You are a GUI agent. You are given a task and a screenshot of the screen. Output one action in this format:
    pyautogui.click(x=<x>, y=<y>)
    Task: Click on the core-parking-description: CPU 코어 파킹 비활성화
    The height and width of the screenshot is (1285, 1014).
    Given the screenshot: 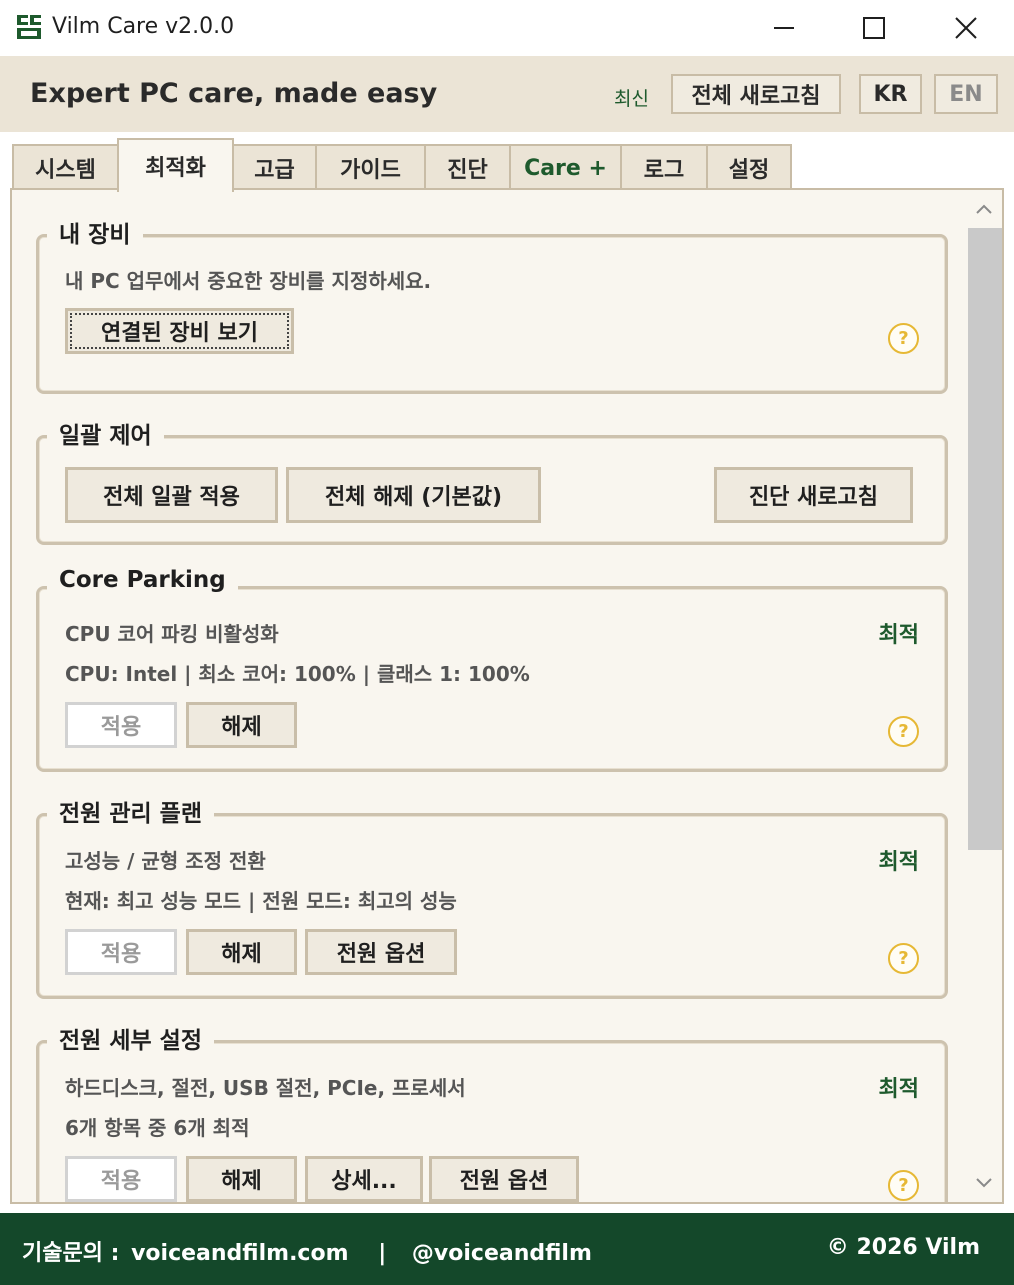 What is the action you would take?
    pyautogui.click(x=172, y=634)
    